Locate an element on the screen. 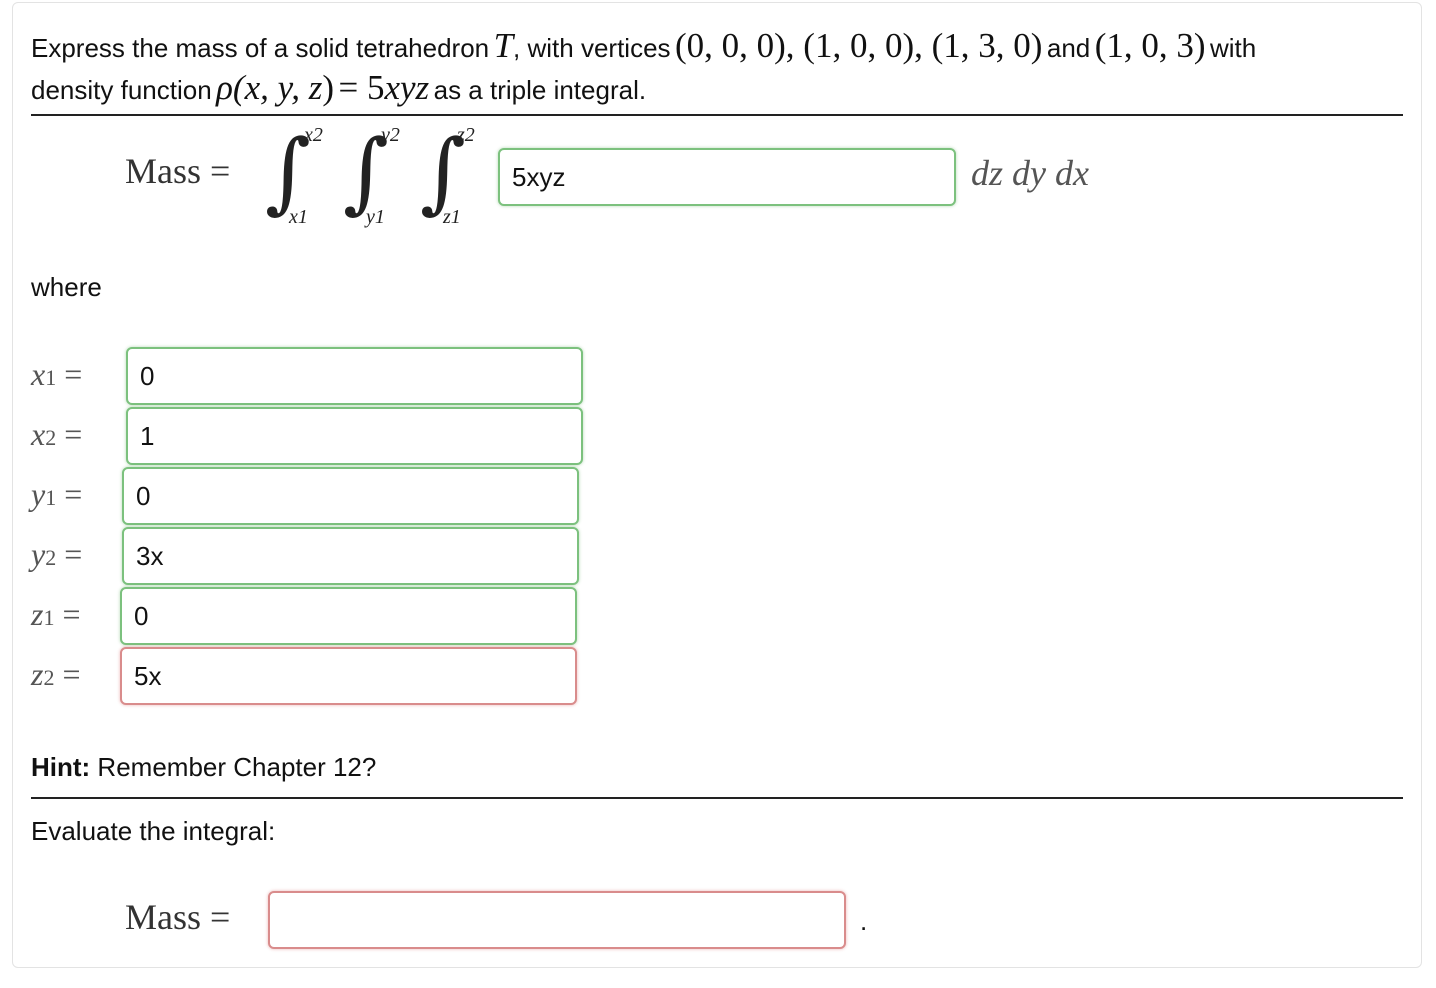 The width and height of the screenshot is (1436, 988). lower-limit-z: z1 is located at coordinates (452, 217).